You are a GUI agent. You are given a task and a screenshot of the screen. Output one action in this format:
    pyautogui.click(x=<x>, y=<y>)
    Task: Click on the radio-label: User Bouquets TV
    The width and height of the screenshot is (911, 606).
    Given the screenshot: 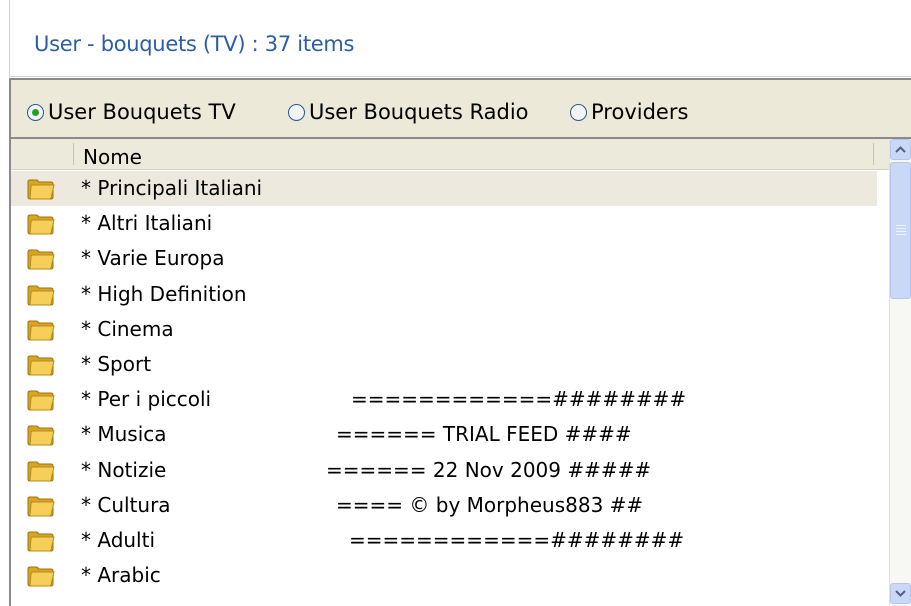 What is the action you would take?
    pyautogui.click(x=142, y=112)
    